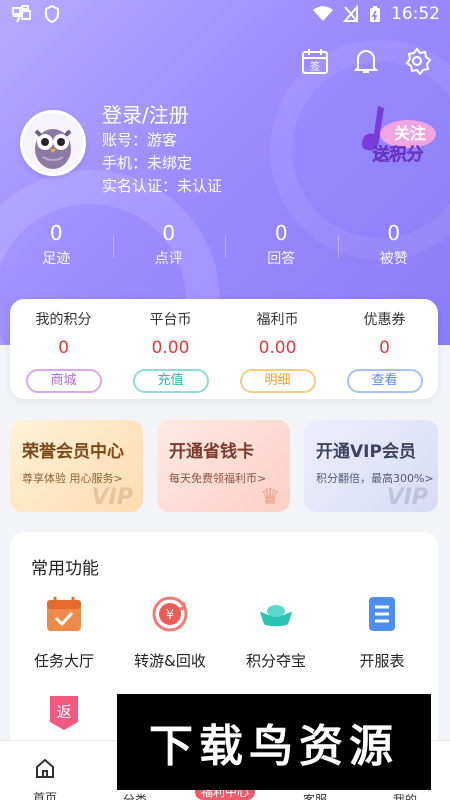 This screenshot has width=450, height=800. What do you see at coordinates (275, 661) in the screenshot?
I see `function-label: 积分夺宝` at bounding box center [275, 661].